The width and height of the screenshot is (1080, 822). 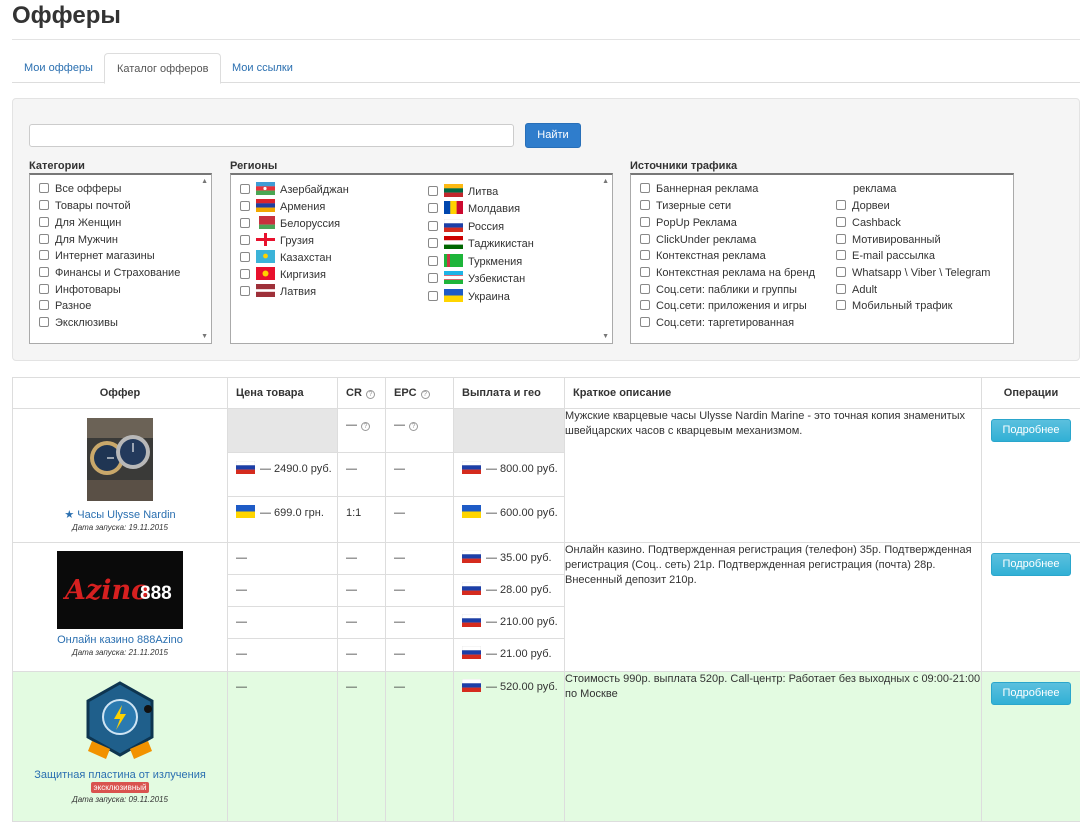 What do you see at coordinates (282, 207) in the screenshot?
I see `region-item-armenia: Армения` at bounding box center [282, 207].